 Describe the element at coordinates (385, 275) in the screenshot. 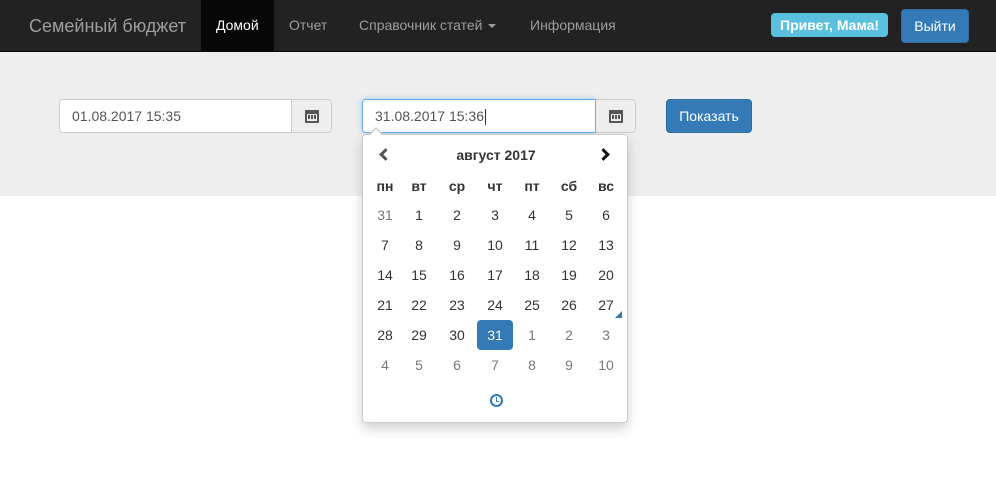

I see `day-cell: 14` at that location.